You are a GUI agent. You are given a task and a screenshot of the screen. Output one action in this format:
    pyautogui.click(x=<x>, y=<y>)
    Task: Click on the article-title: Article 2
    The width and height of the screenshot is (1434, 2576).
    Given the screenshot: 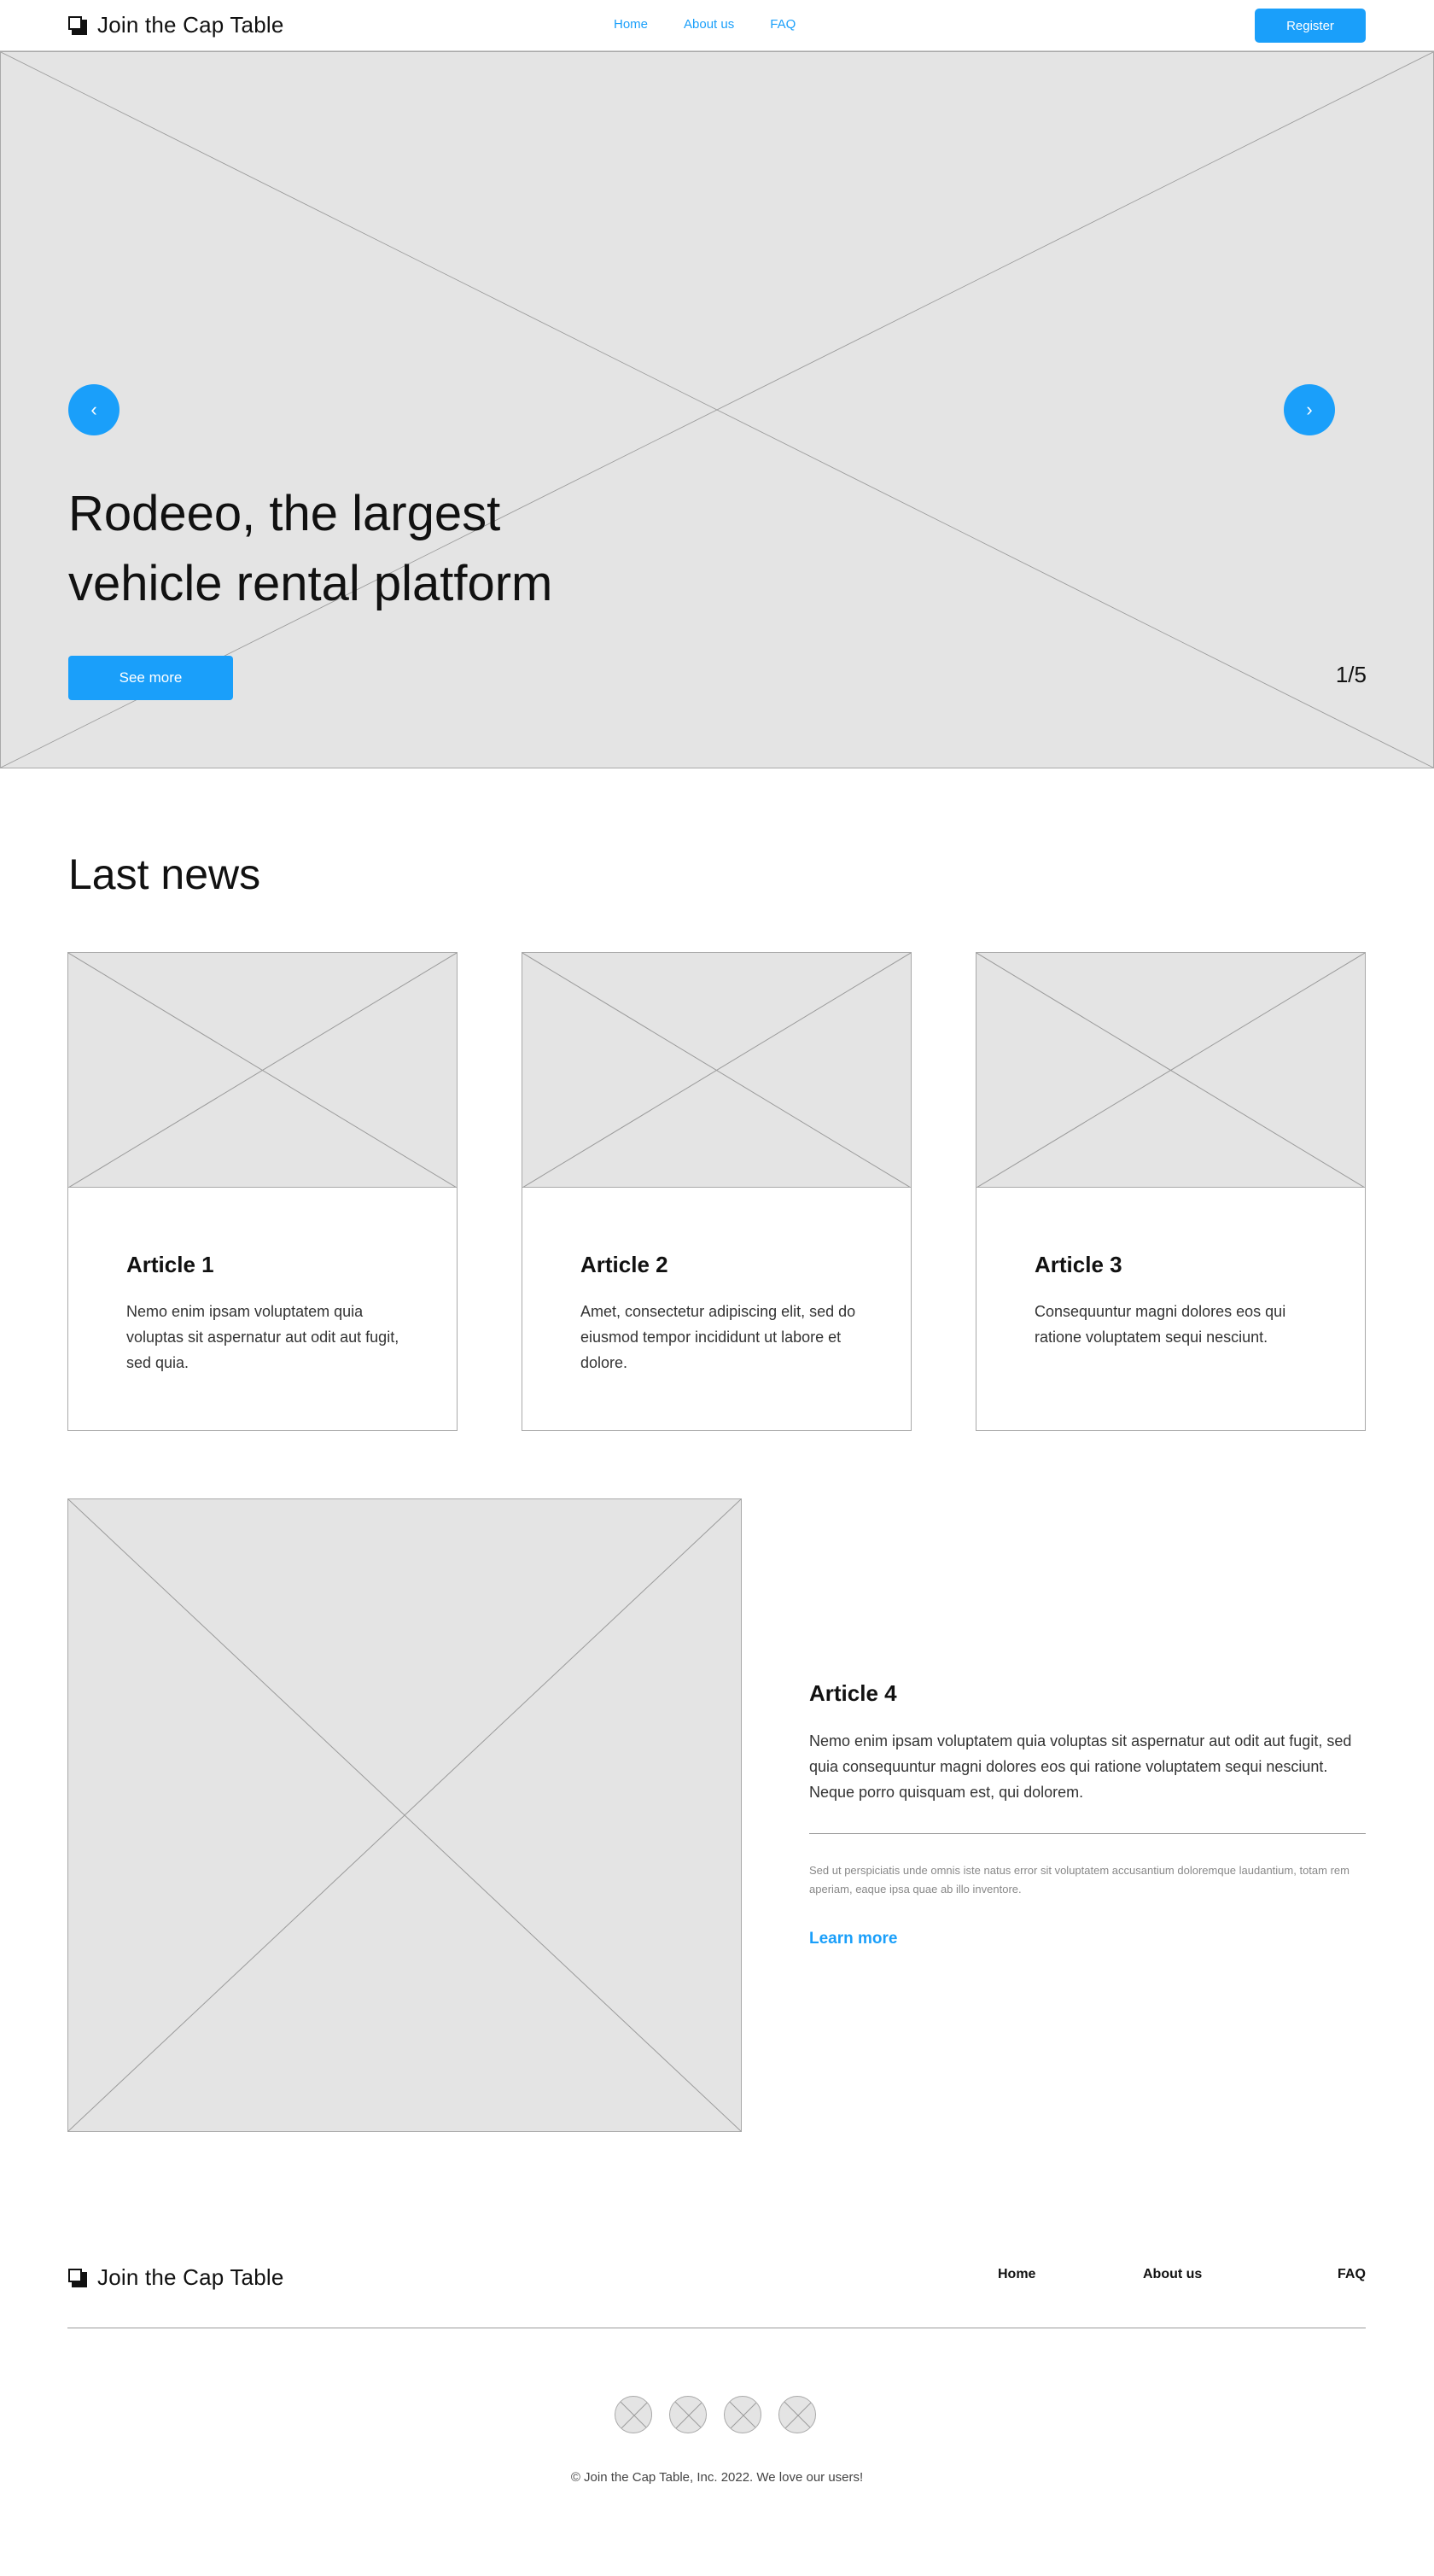 What is the action you would take?
    pyautogui.click(x=624, y=1264)
    